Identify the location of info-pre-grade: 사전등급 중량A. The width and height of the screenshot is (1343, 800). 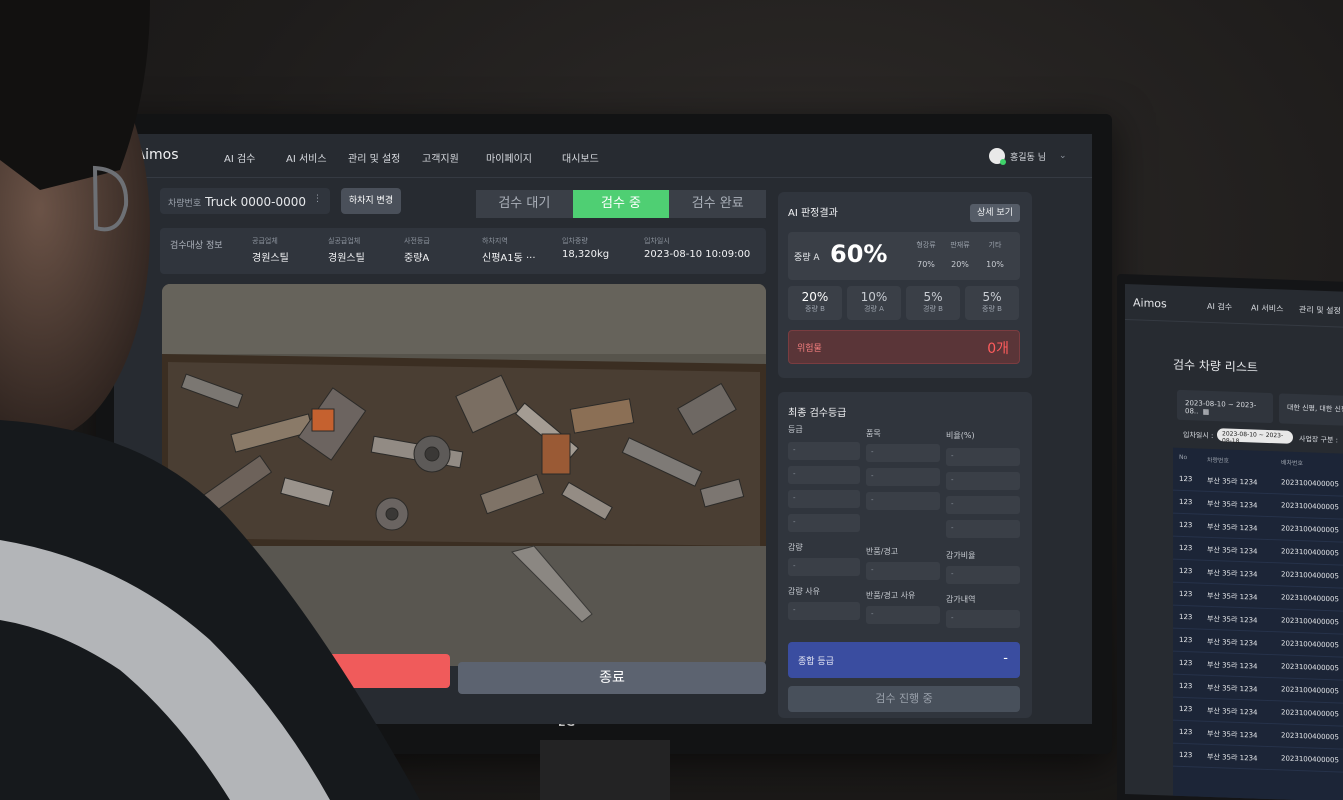
(417, 250).